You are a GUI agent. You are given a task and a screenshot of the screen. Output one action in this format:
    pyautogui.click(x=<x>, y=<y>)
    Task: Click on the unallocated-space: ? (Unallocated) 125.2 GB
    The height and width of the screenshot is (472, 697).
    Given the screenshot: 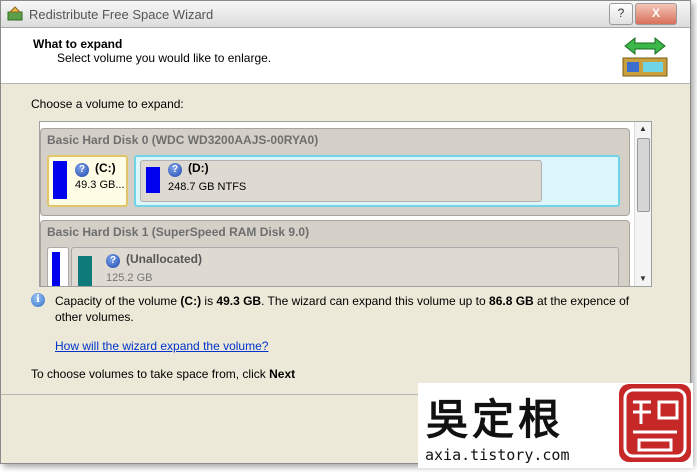 What is the action you would take?
    pyautogui.click(x=345, y=266)
    